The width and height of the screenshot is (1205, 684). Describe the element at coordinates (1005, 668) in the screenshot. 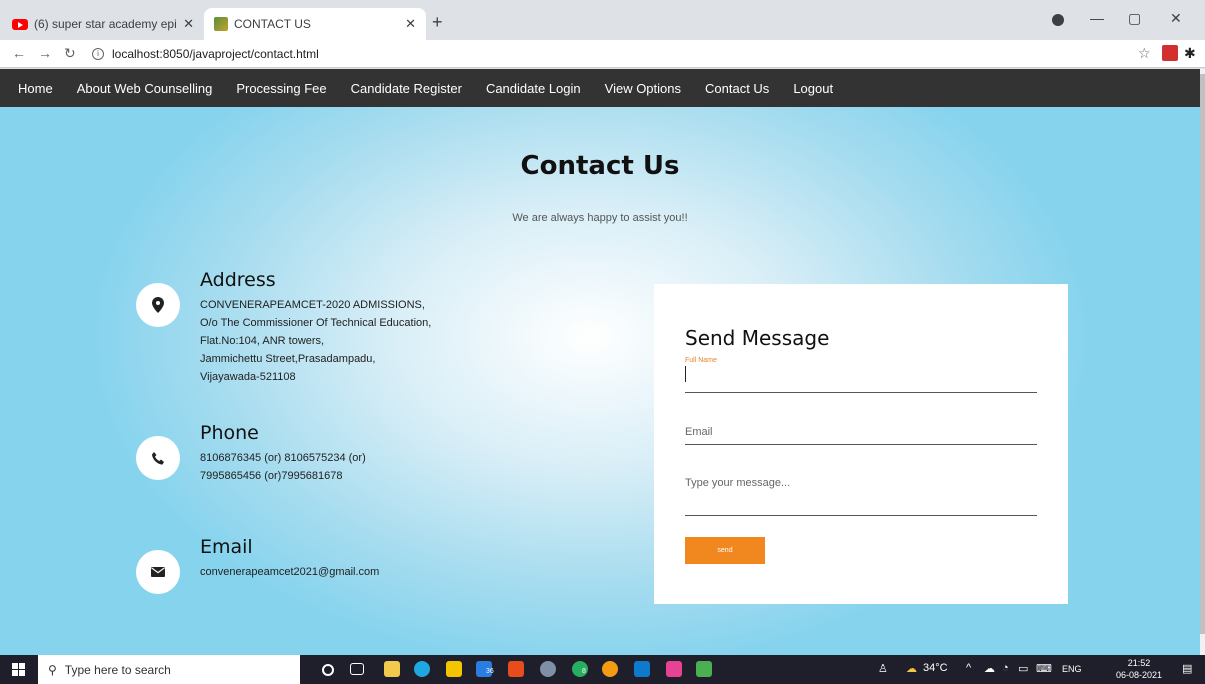

I see `volume-icon: ◔` at that location.